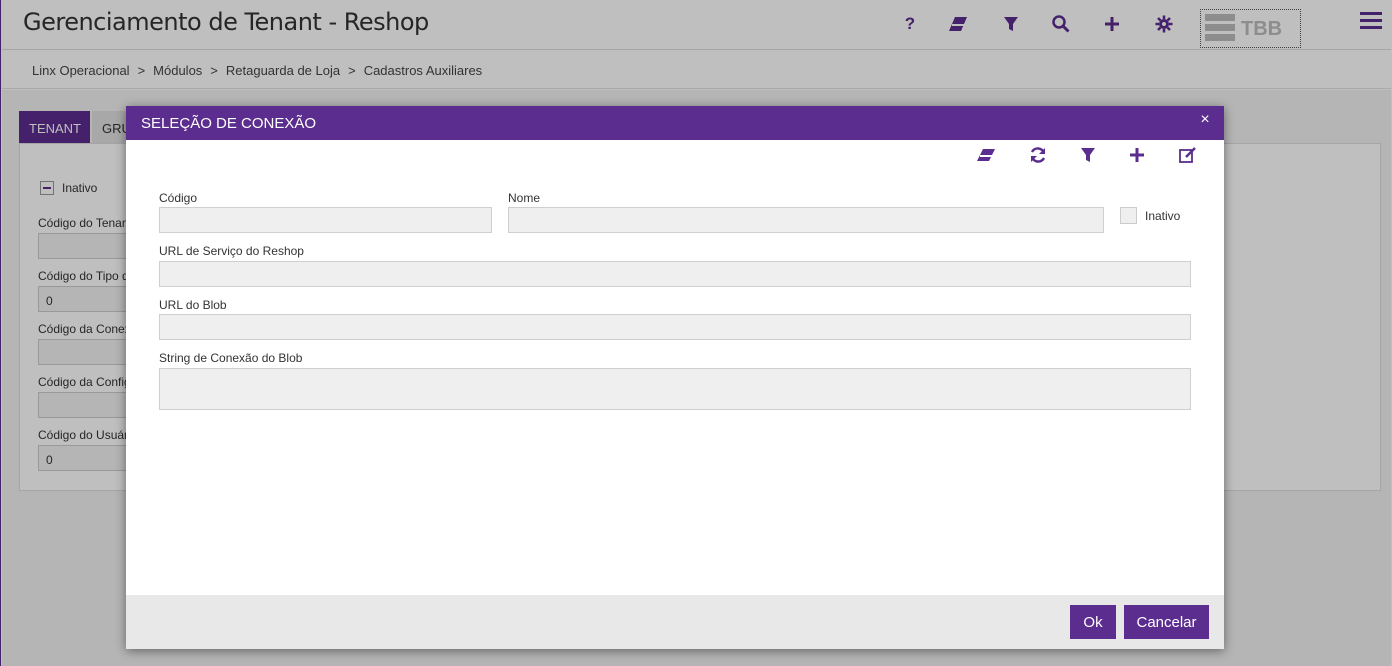 The image size is (1392, 666). Describe the element at coordinates (178, 198) in the screenshot. I see `codigo-label: Código` at that location.